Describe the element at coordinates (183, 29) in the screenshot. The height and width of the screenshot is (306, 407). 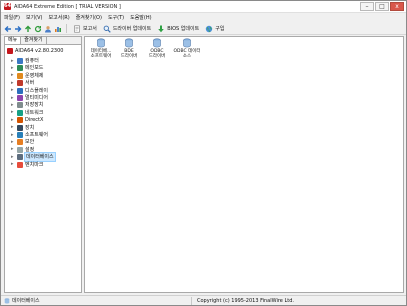
I see `bios-update-label: BIOS 업데이트` at that location.